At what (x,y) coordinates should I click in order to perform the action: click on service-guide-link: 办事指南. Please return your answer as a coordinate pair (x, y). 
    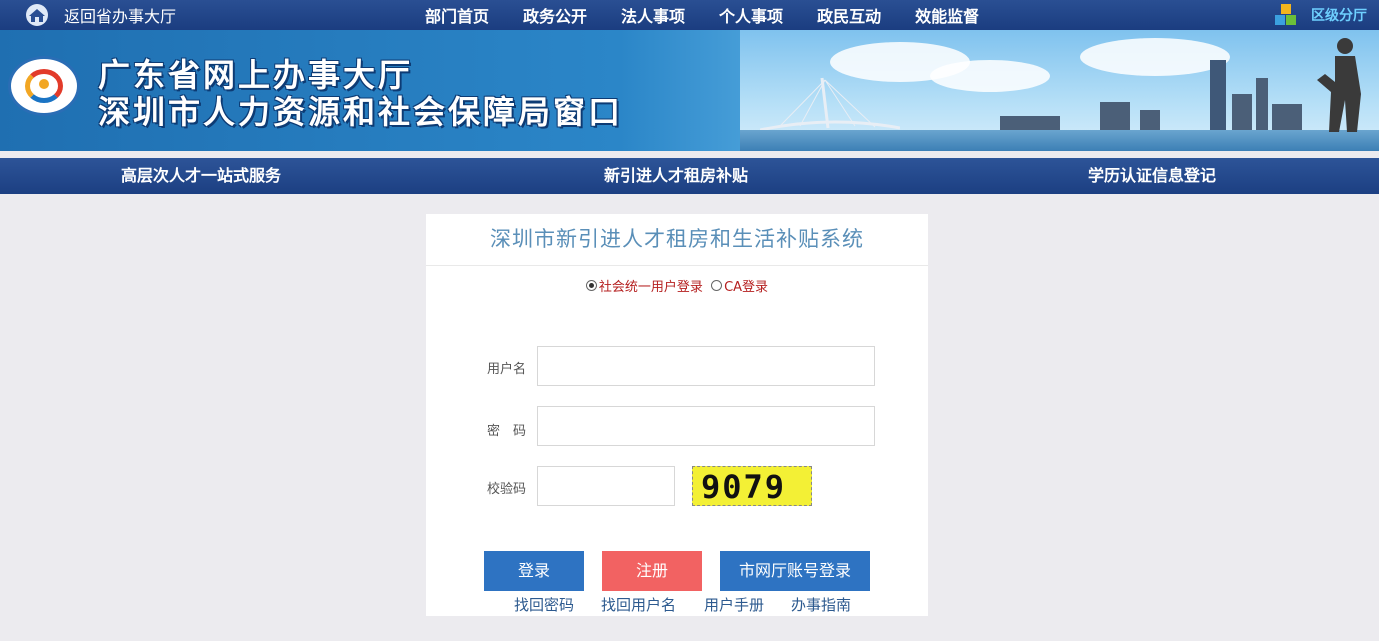
    Looking at the image, I should click on (821, 604).